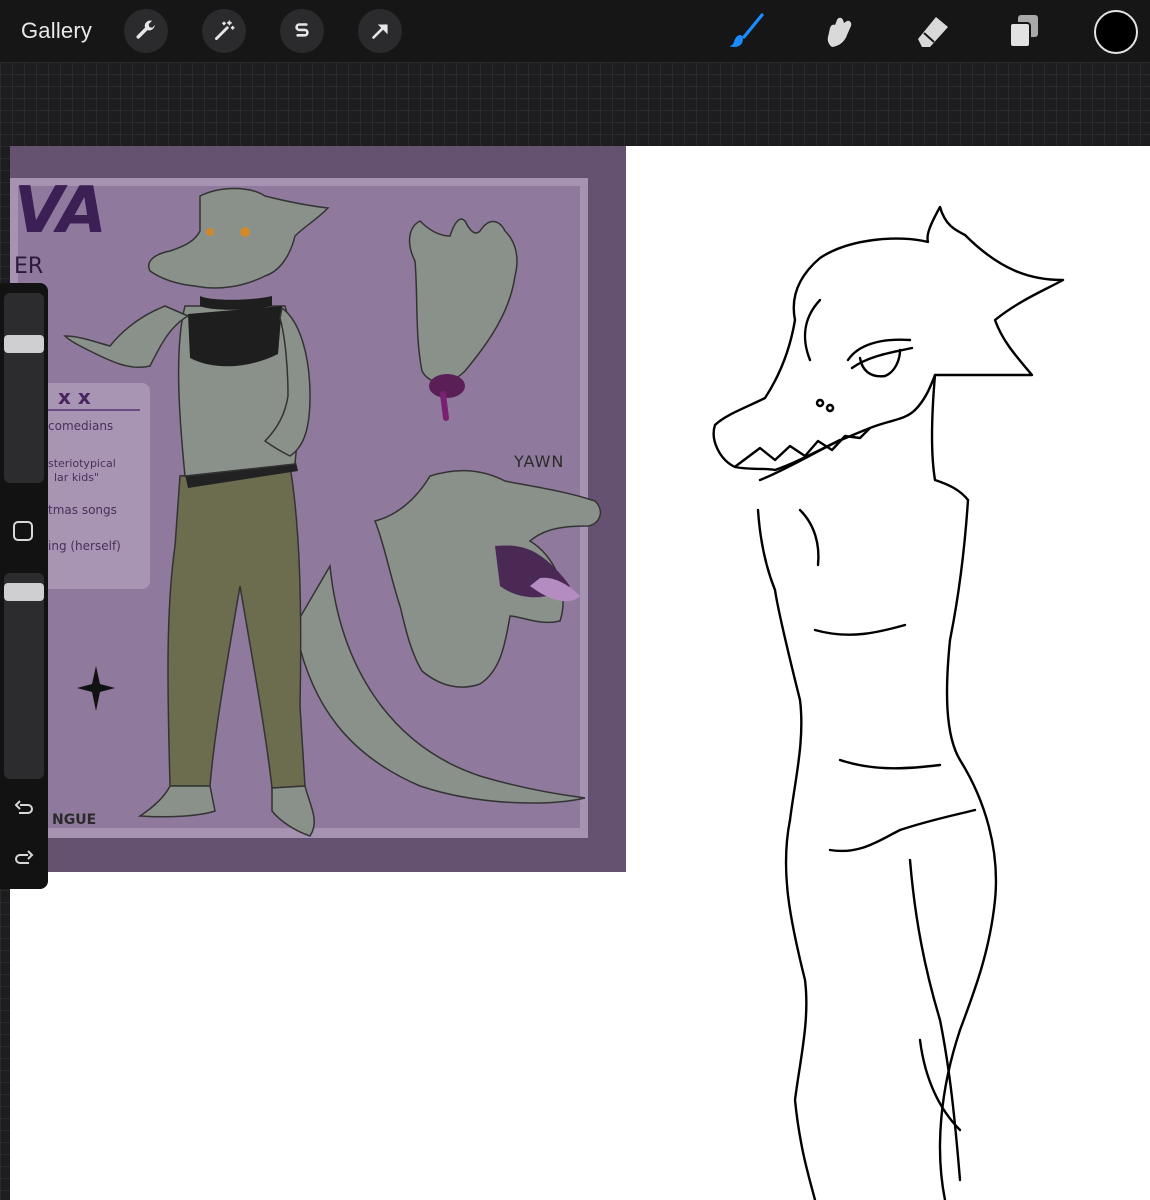 The height and width of the screenshot is (1200, 1150). I want to click on selection-s-icon, so click(302, 31).